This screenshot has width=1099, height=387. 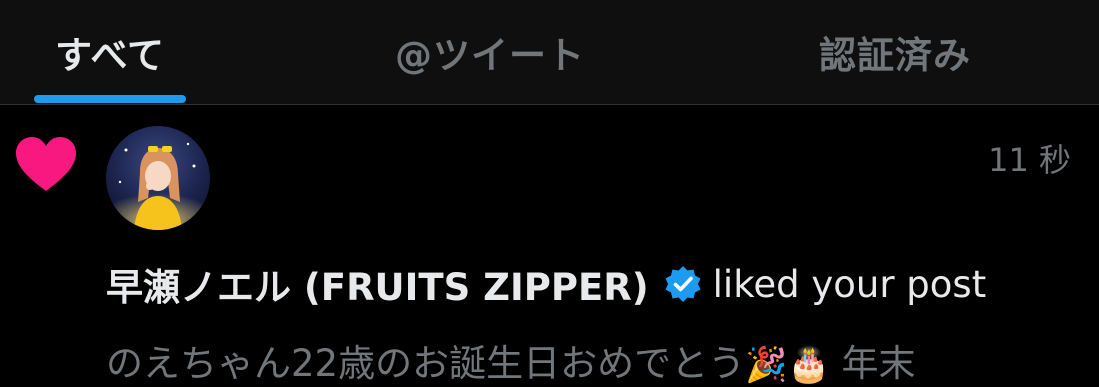 I want to click on post-preview: のえちゃん22歳のお誕生日おめでとう🎉🎂 年末, so click(x=511, y=360).